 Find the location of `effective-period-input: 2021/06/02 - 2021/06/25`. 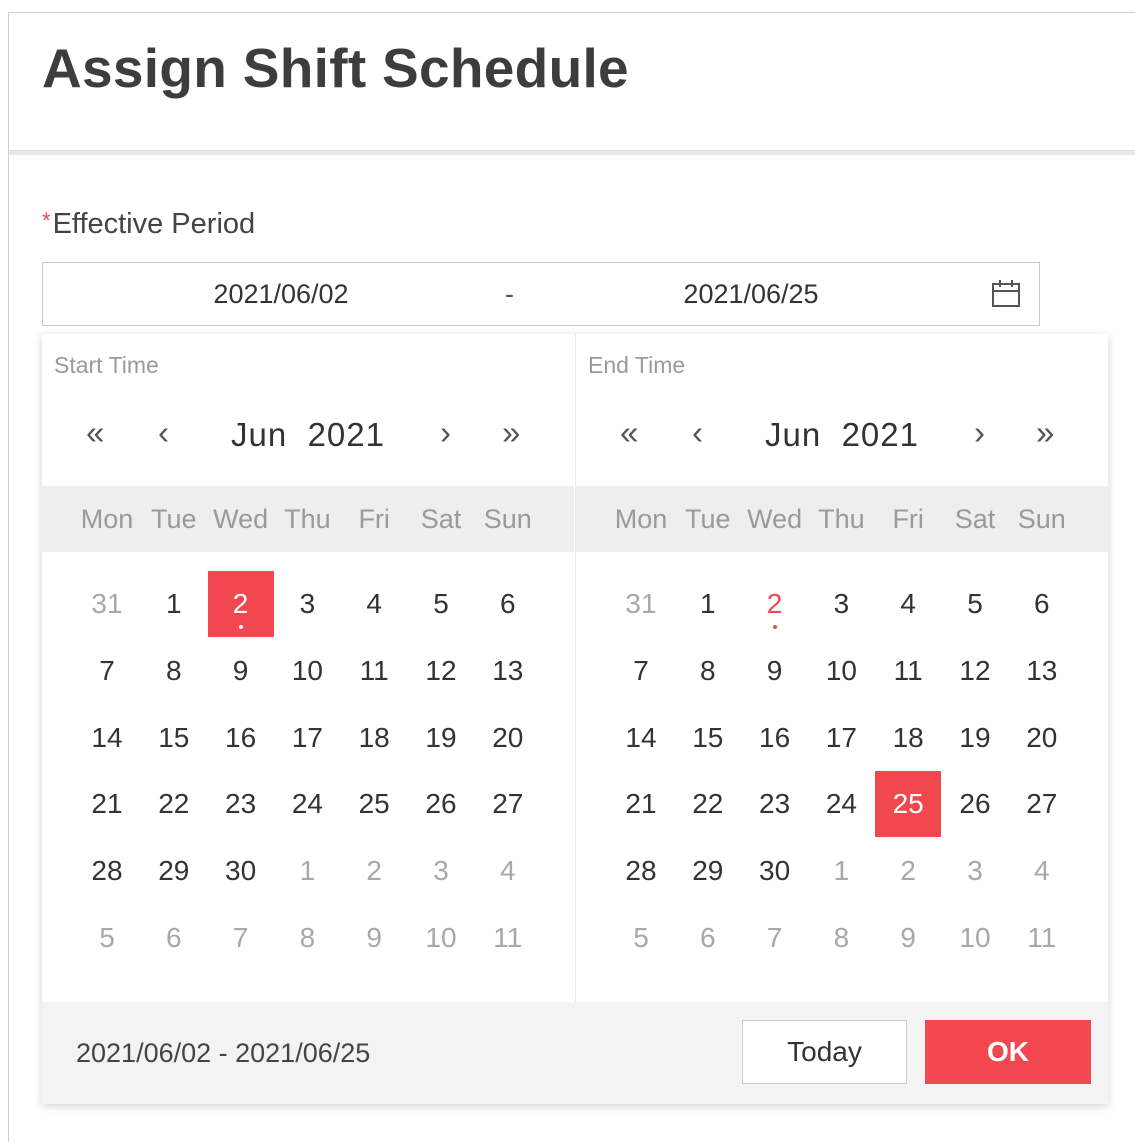

effective-period-input: 2021/06/02 - 2021/06/25 is located at coordinates (541, 294).